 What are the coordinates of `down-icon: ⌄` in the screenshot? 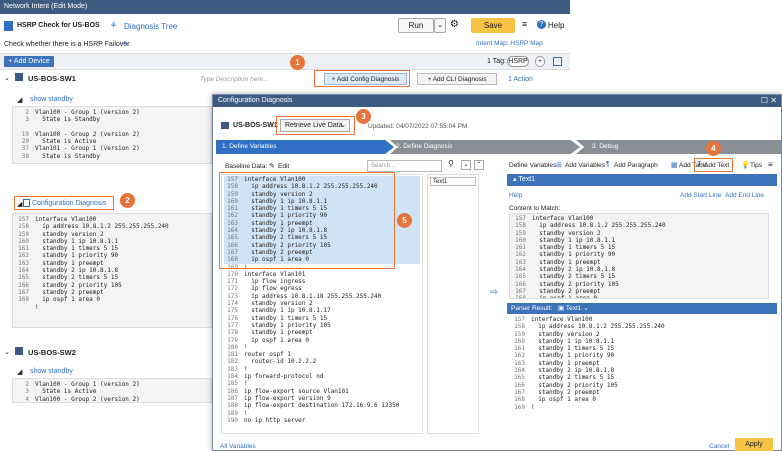 It's located at (466, 165).